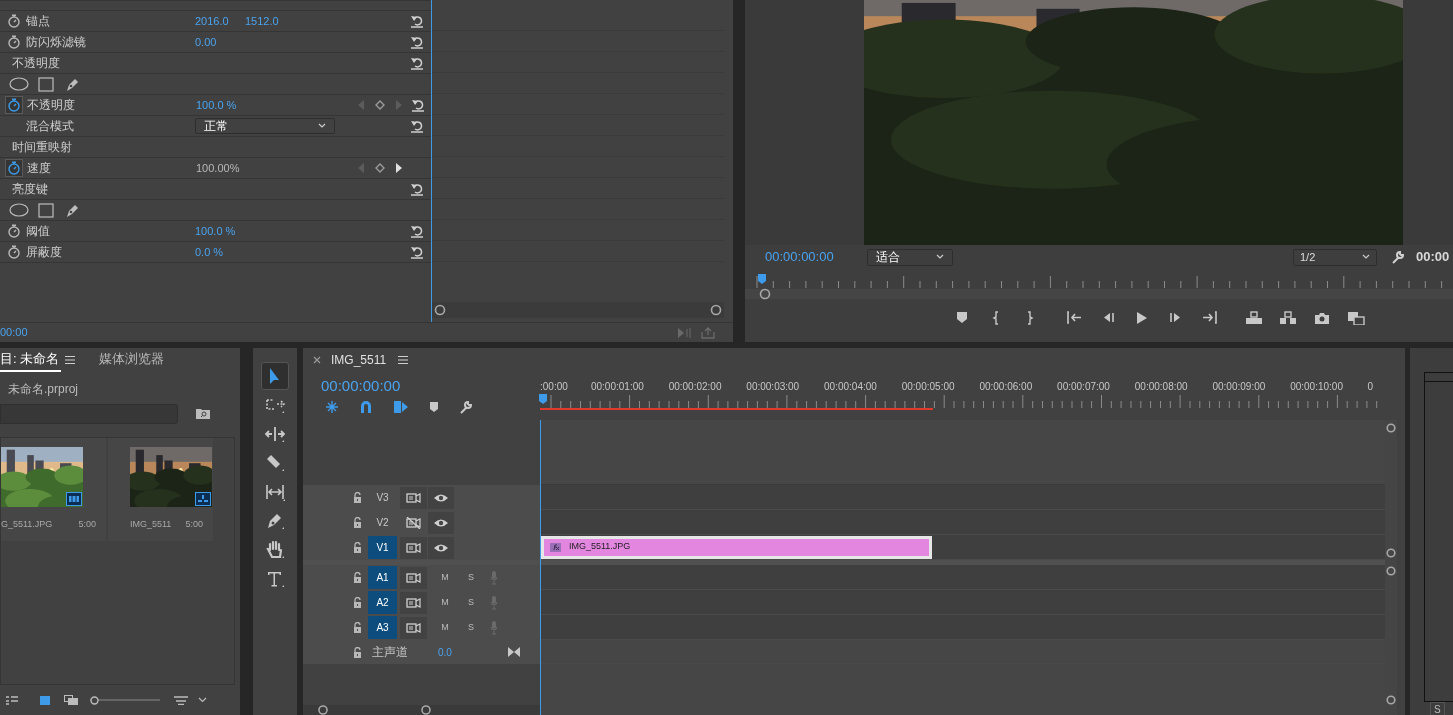 This screenshot has height=715, width=1453. Describe the element at coordinates (12, 700) in the screenshot. I see `list-view-icon` at that location.